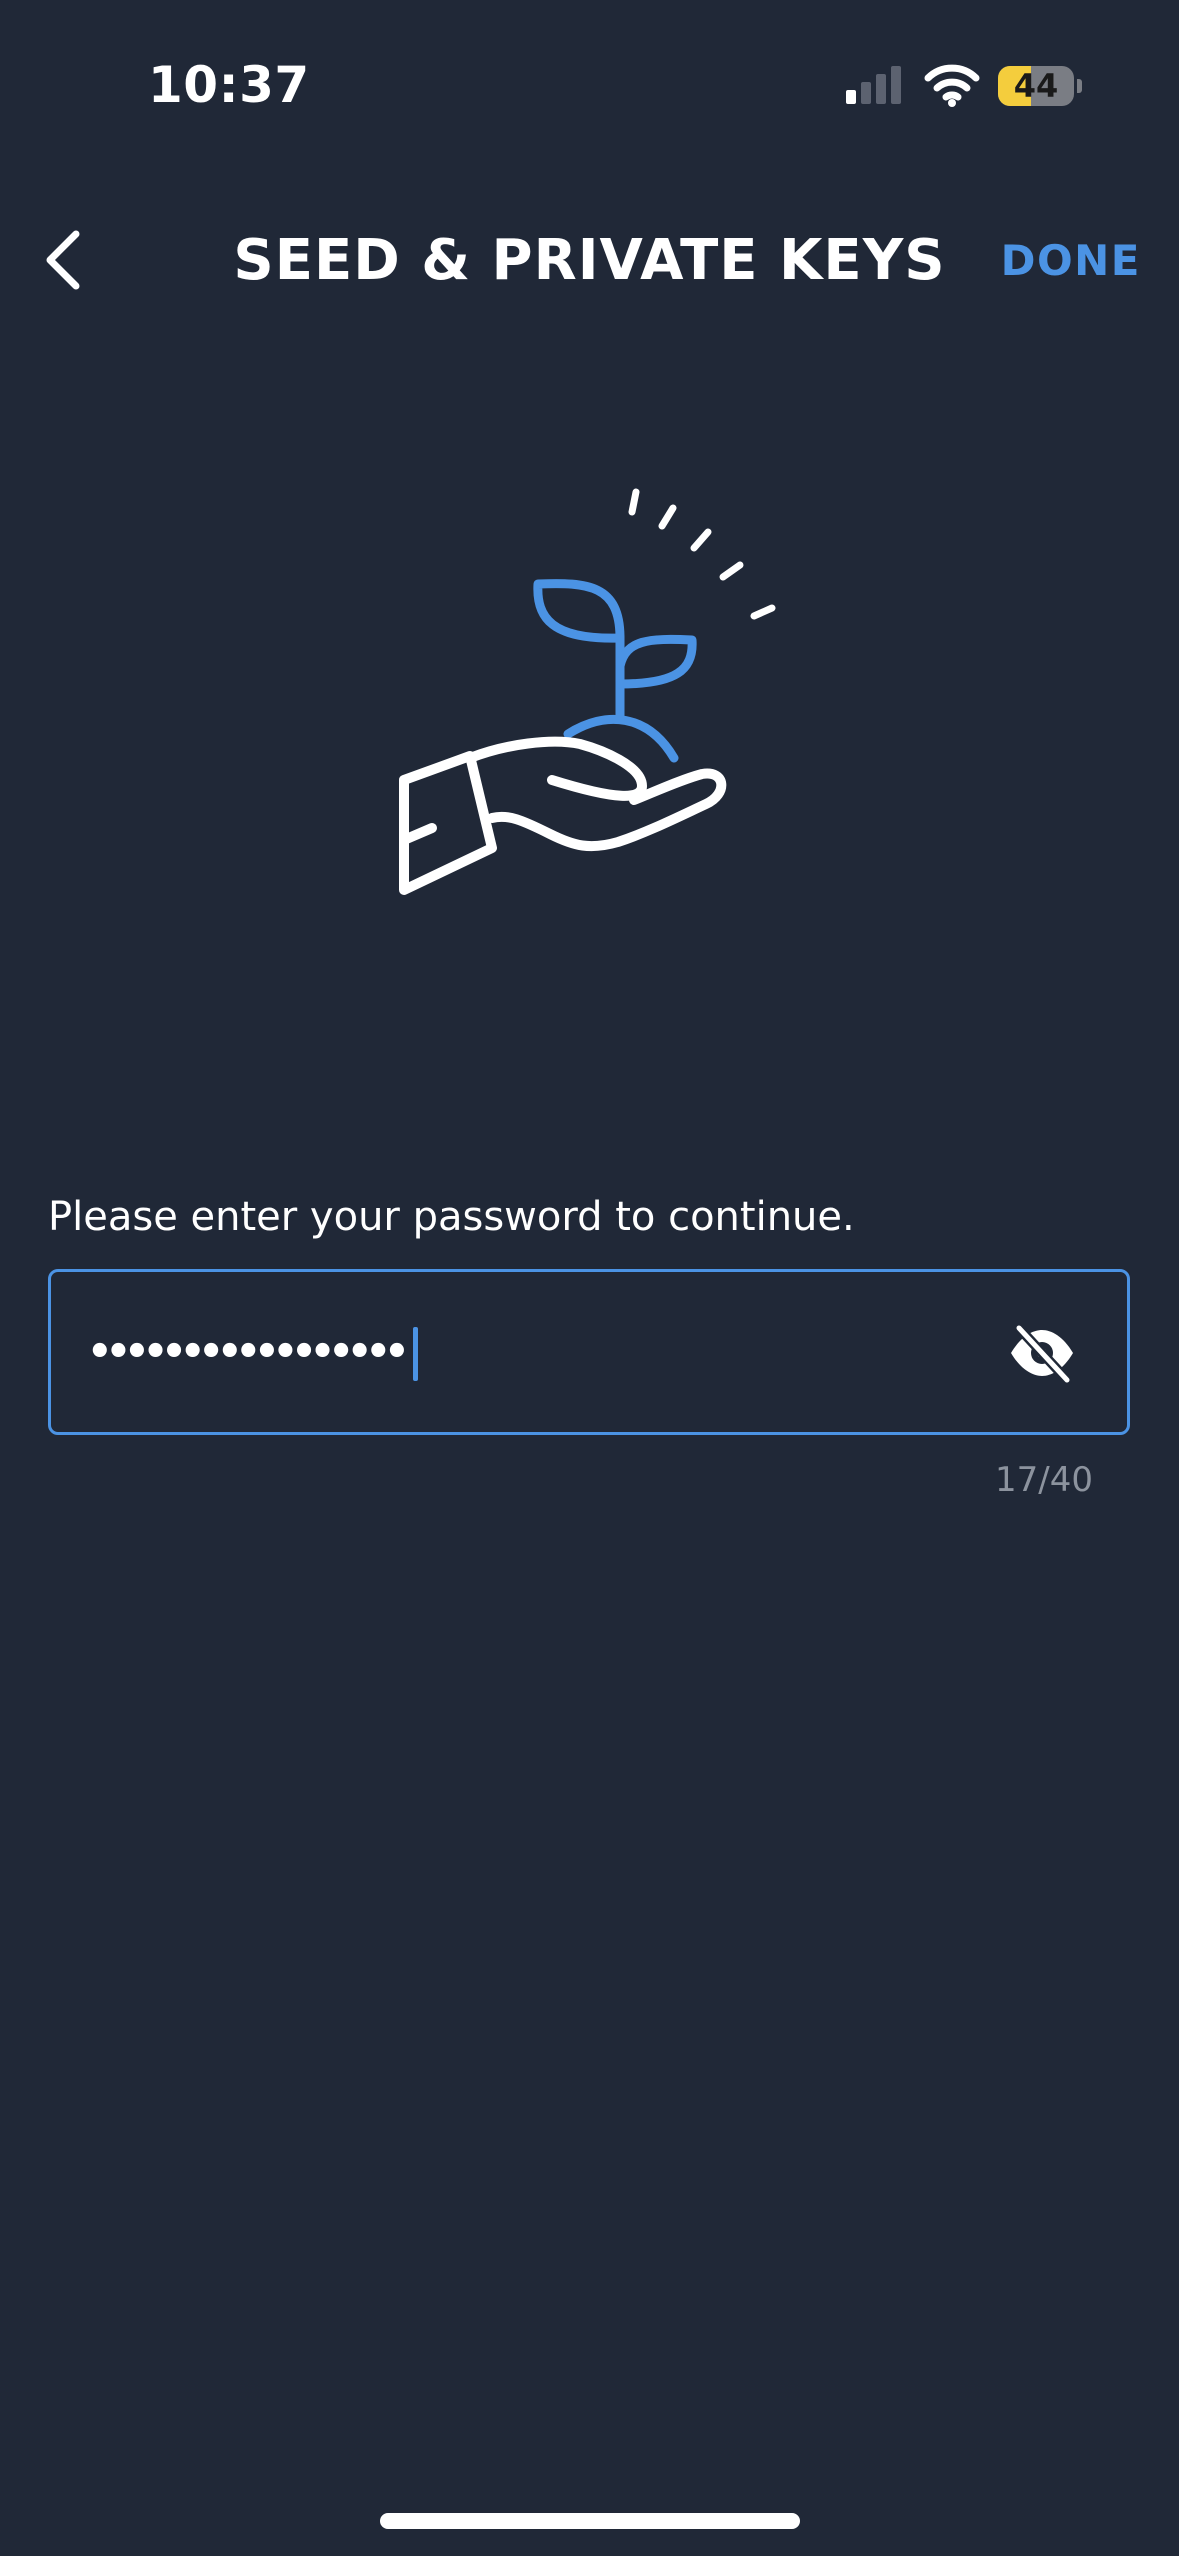  Describe the element at coordinates (590, 2521) in the screenshot. I see `home-indicator` at that location.